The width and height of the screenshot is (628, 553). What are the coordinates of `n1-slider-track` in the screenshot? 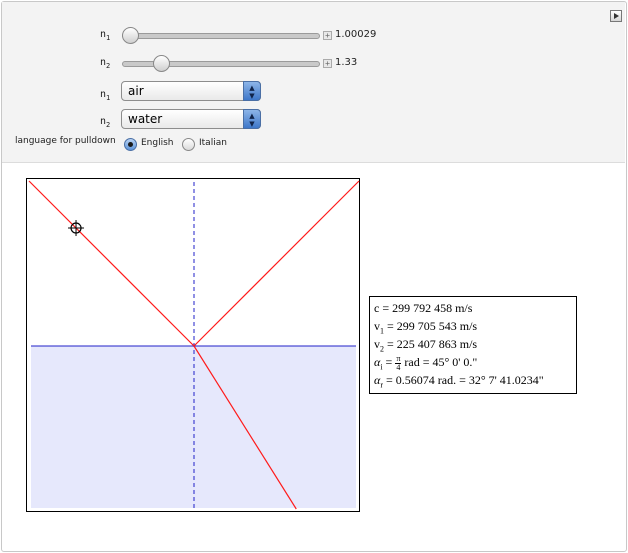 It's located at (221, 36).